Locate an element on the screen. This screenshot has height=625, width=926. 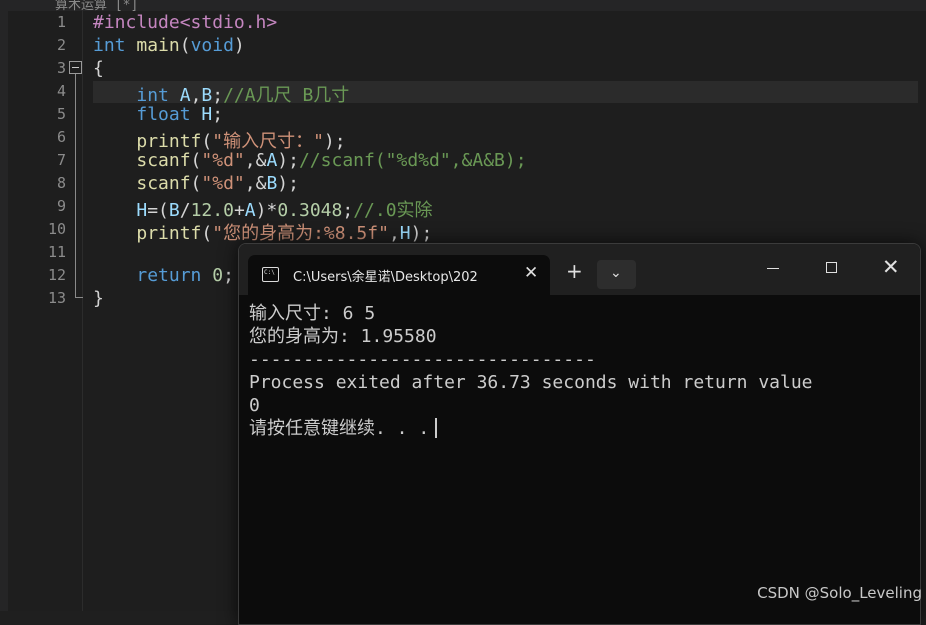
code-line: 1 #include<stdio.h> is located at coordinates (463, 22).